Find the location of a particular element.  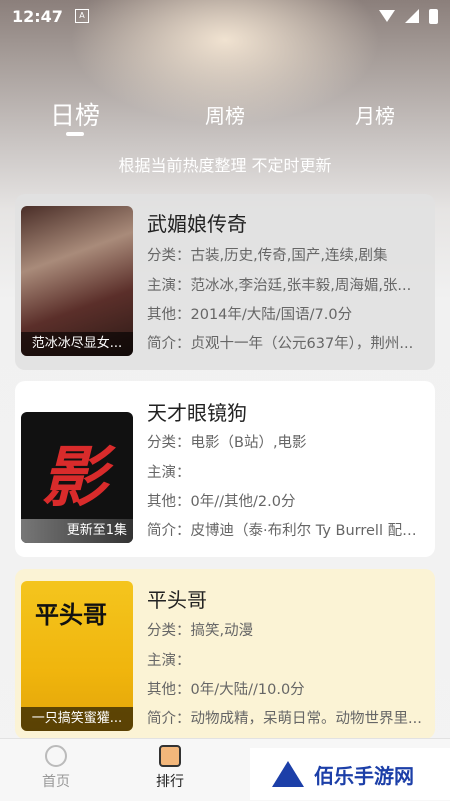

poster-art-text: 影 is located at coordinates (74, 477).